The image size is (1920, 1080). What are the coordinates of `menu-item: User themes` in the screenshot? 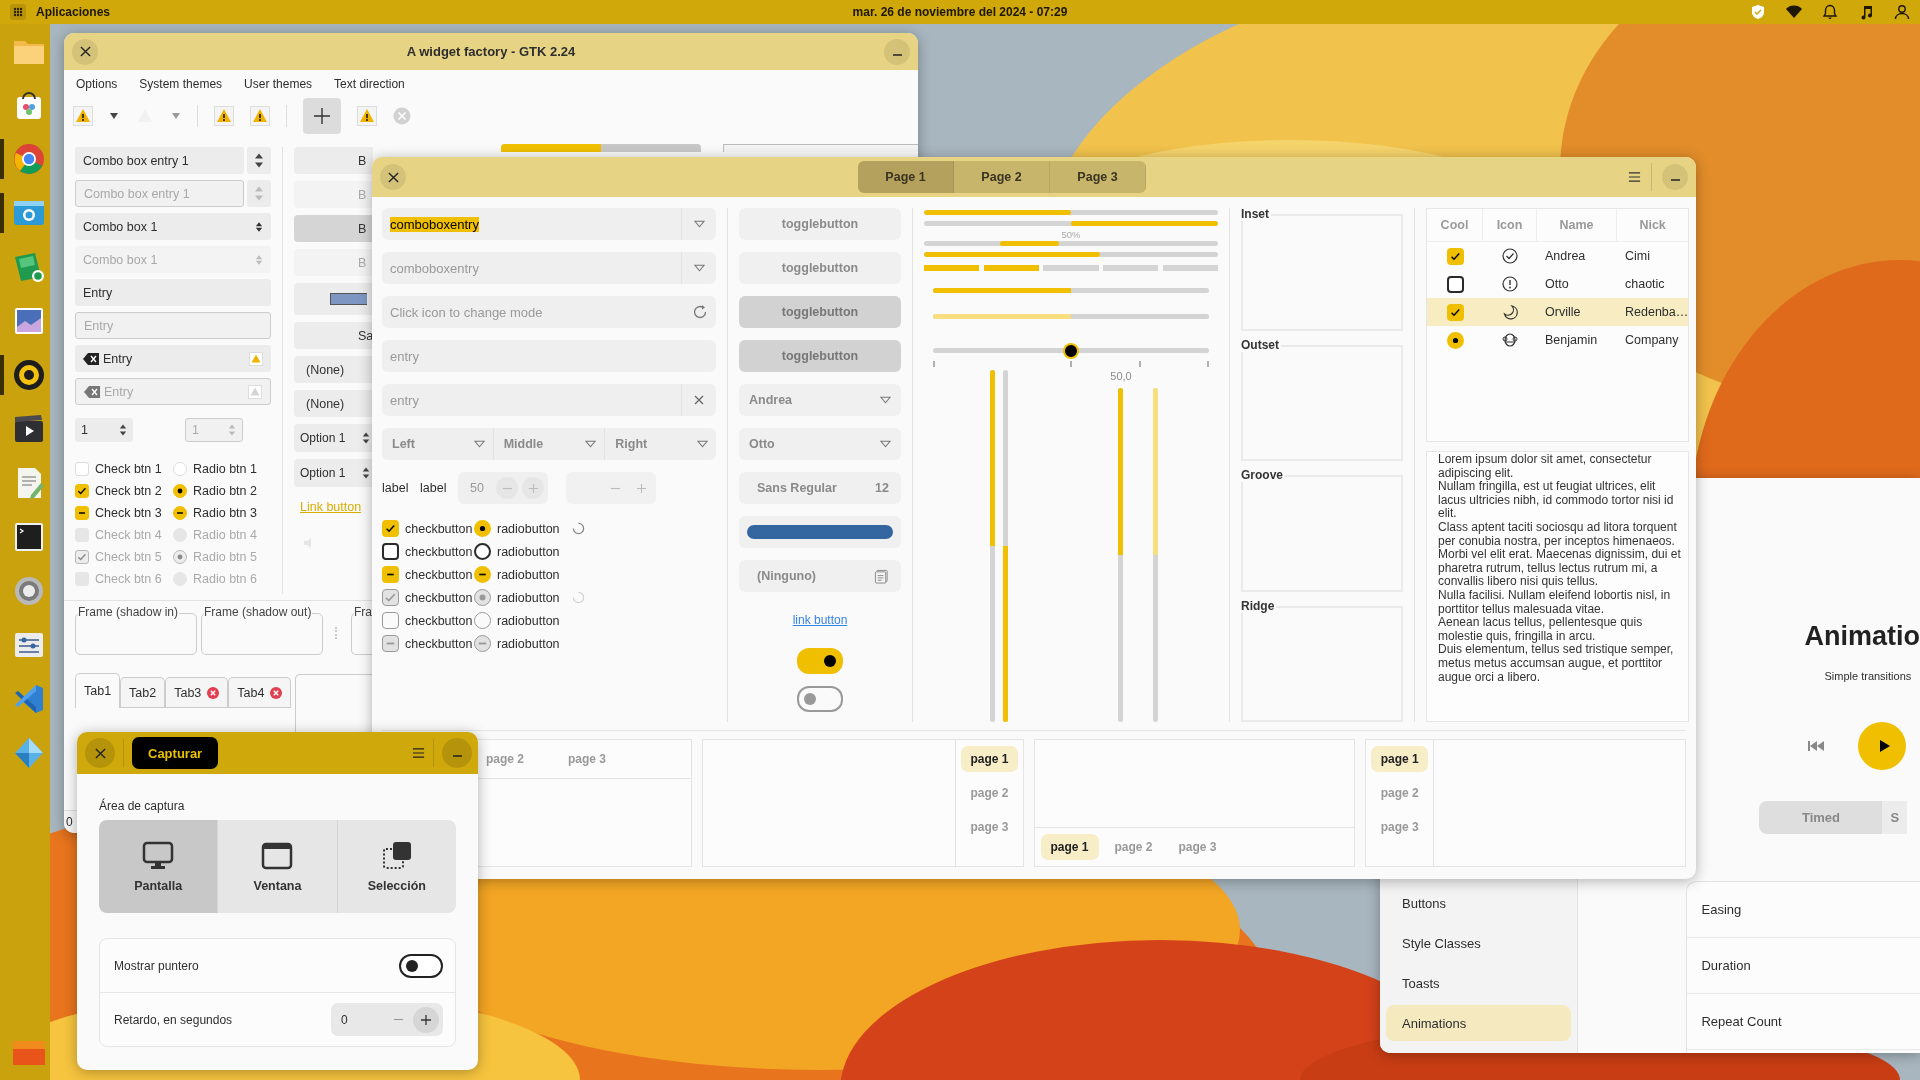 It's located at (278, 84).